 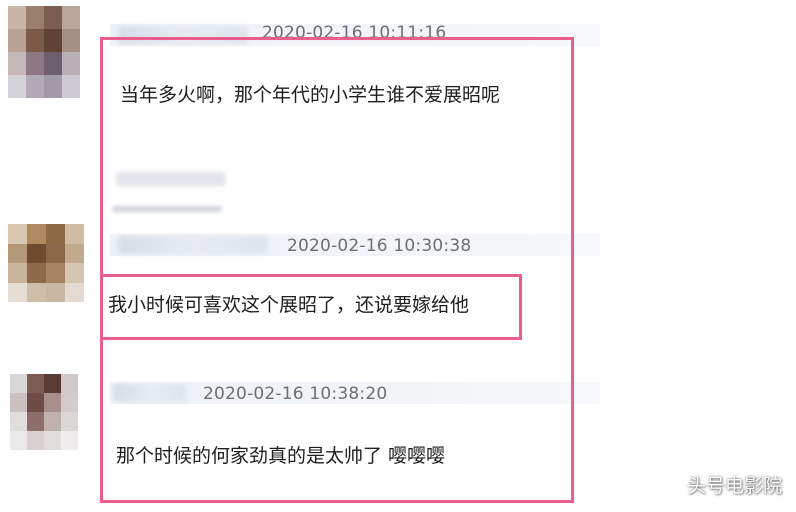 What do you see at coordinates (734, 486) in the screenshot?
I see `watermark: 头号电影院` at bounding box center [734, 486].